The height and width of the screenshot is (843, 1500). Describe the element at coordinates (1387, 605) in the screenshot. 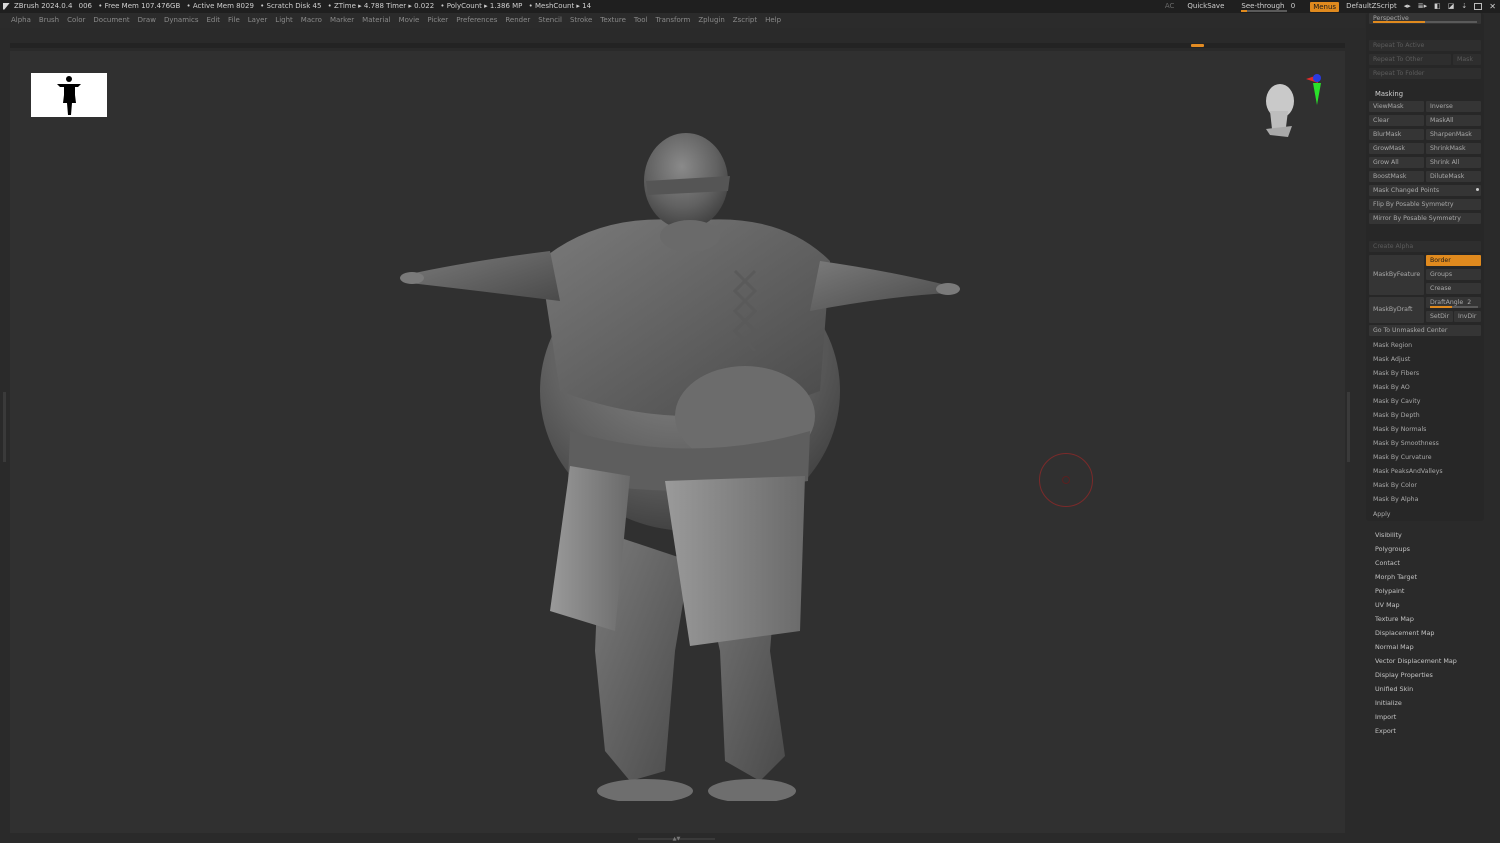

I see `subpalette-uv-map: UV Map` at that location.